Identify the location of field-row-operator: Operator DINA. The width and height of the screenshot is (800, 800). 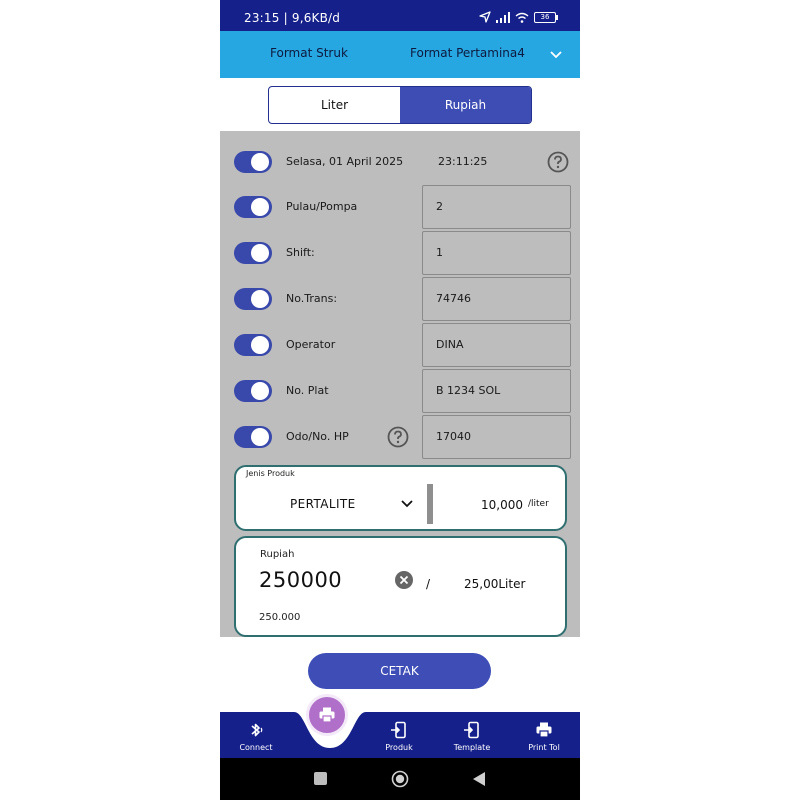
(400, 345).